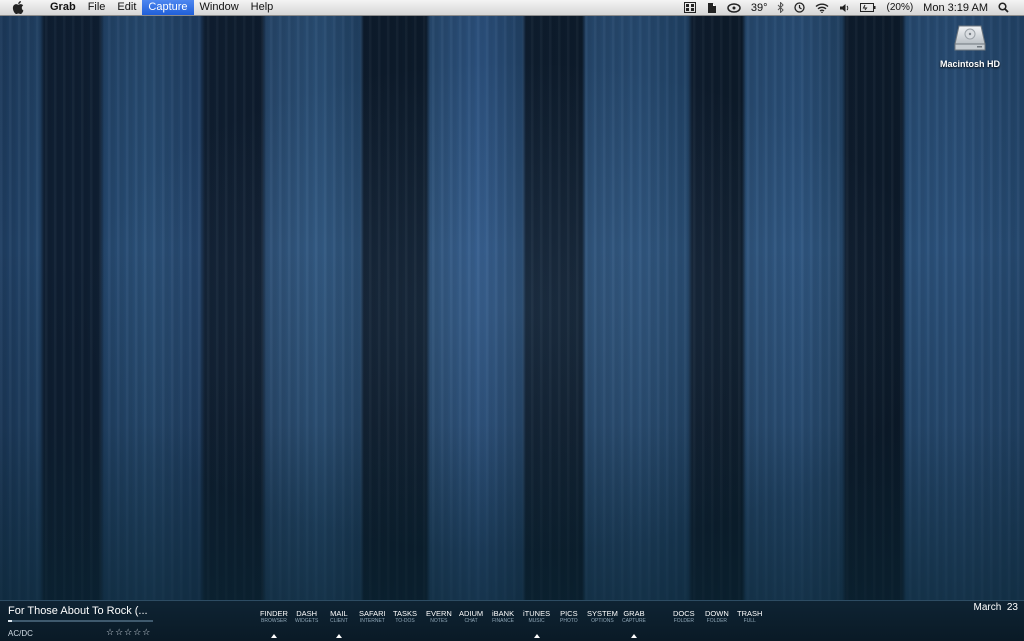  Describe the element at coordinates (274, 621) in the screenshot. I see `dock-sublabel: BROWSER` at that location.